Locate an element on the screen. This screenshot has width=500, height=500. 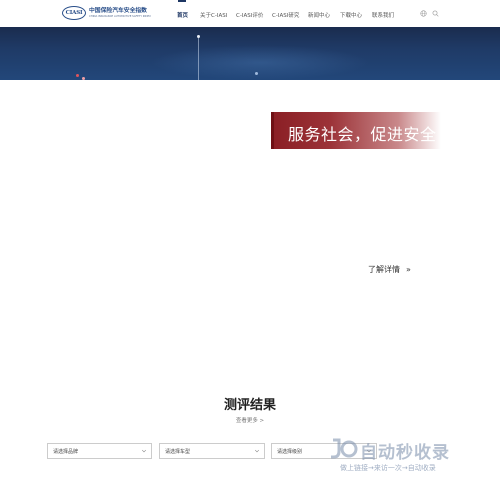
brand-select: 请选择品牌 is located at coordinates (99, 451).